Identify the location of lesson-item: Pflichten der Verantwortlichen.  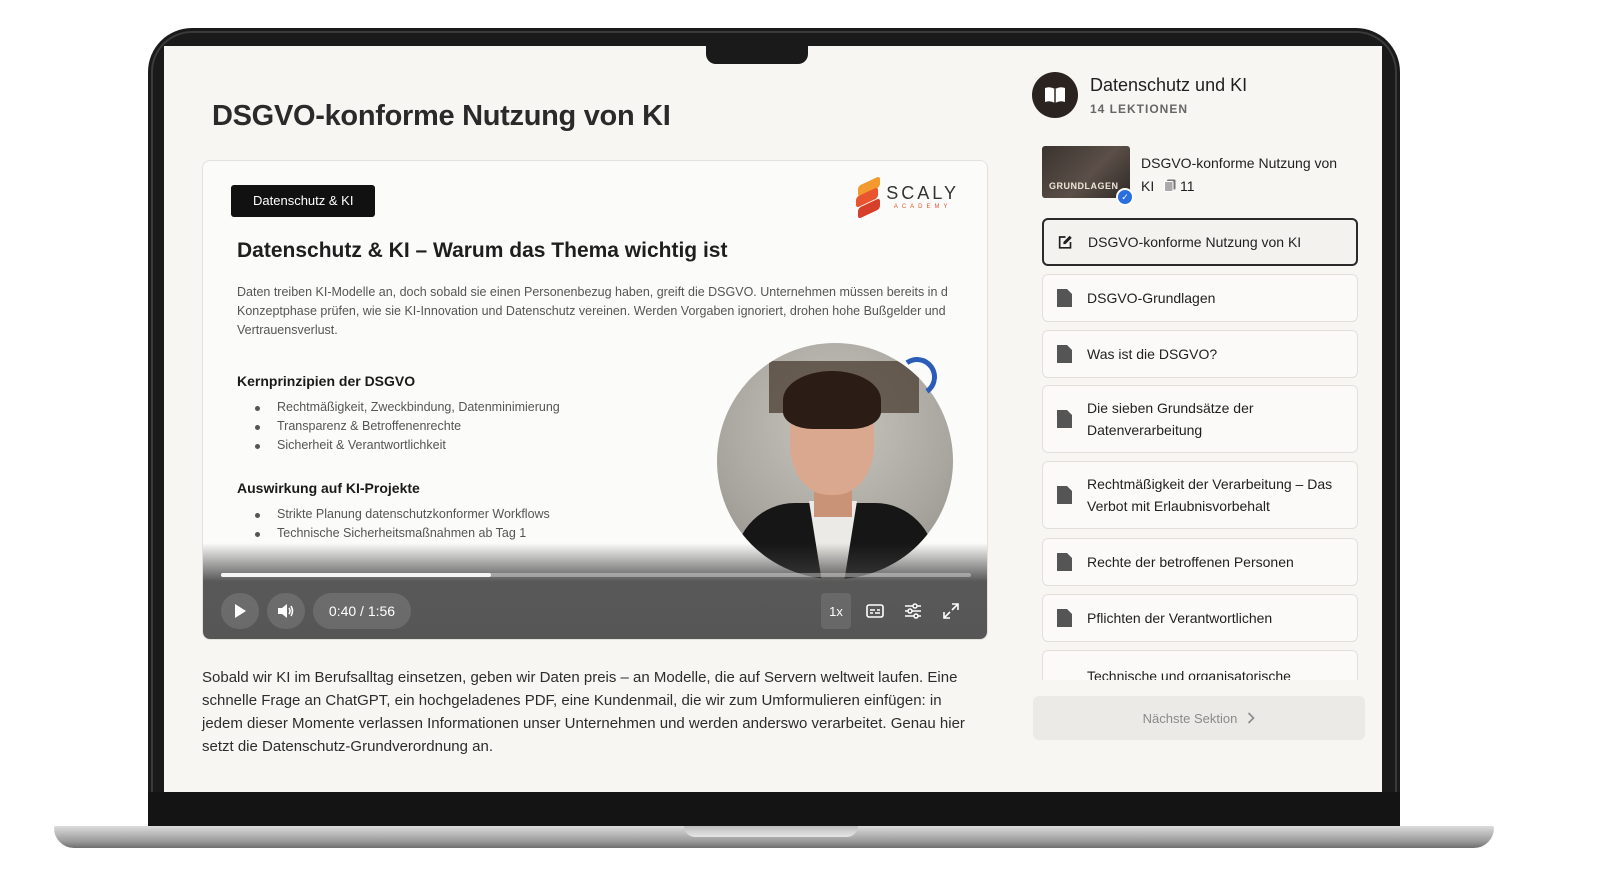
(1200, 618).